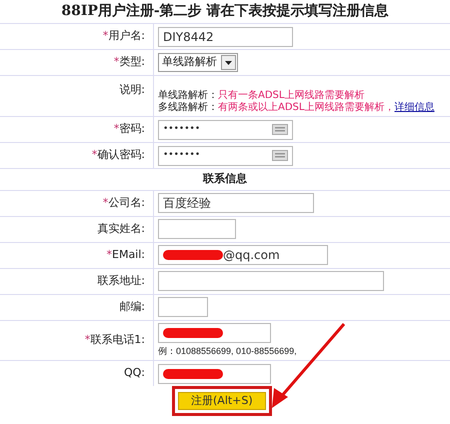 The width and height of the screenshot is (450, 424). What do you see at coordinates (121, 280) in the screenshot?
I see `field-label: 联系地址:` at bounding box center [121, 280].